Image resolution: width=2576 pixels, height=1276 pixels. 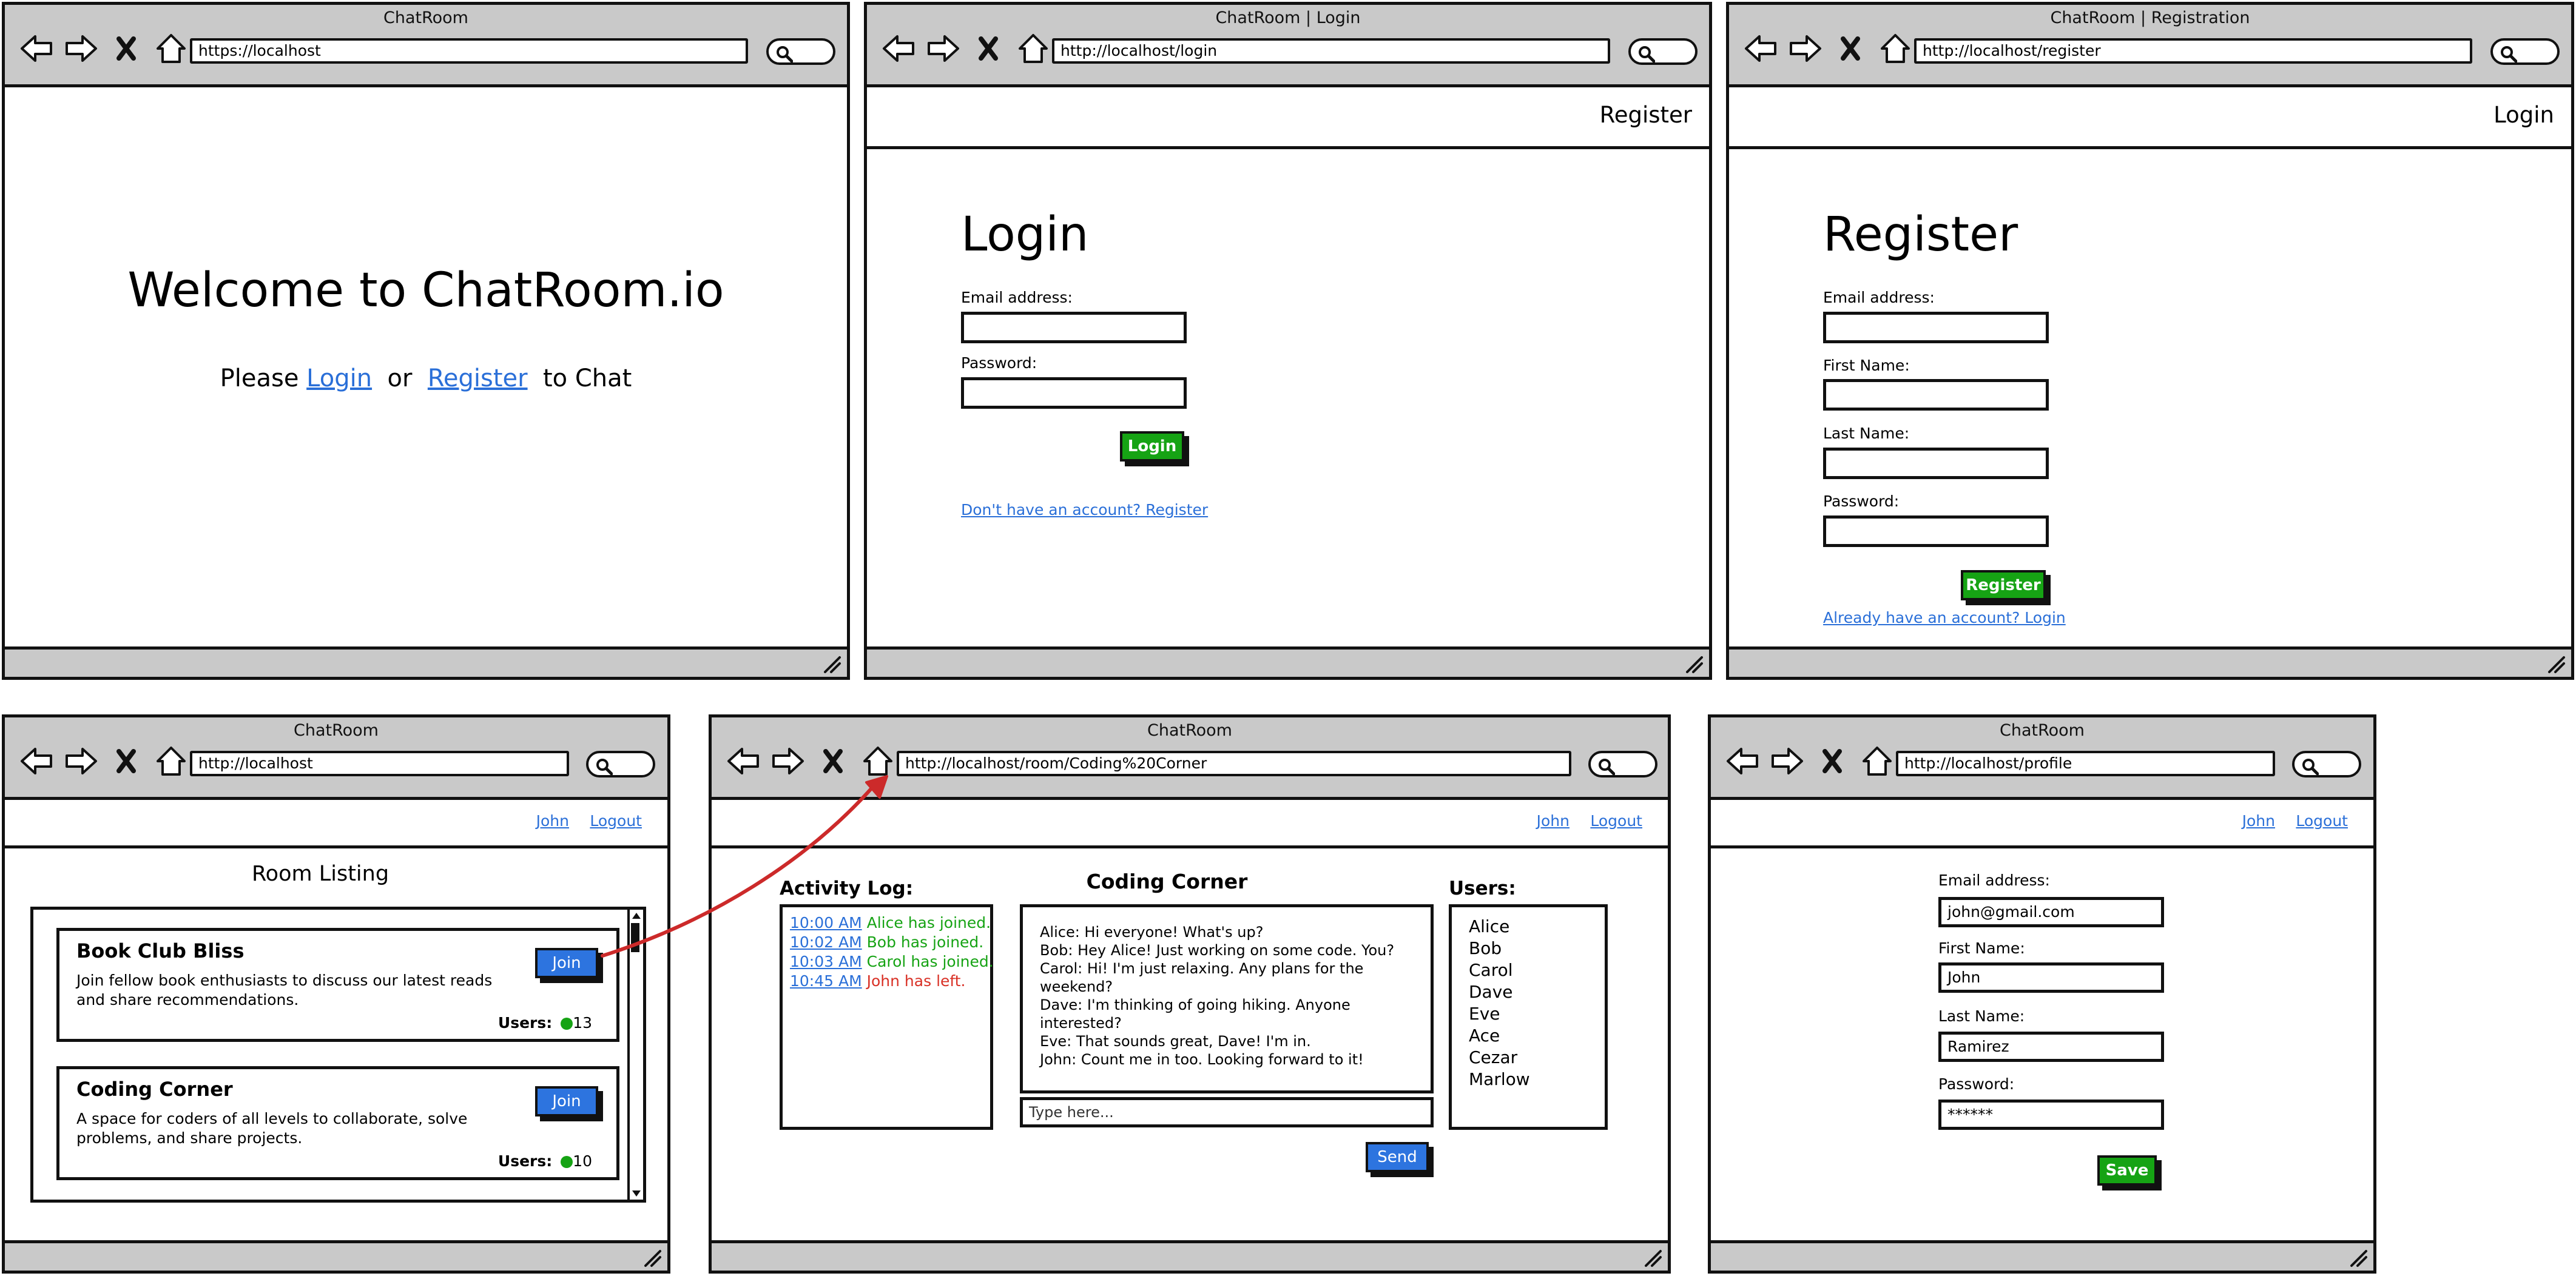 What do you see at coordinates (1537, 1079) in the screenshot?
I see `user-item: Marlow` at bounding box center [1537, 1079].